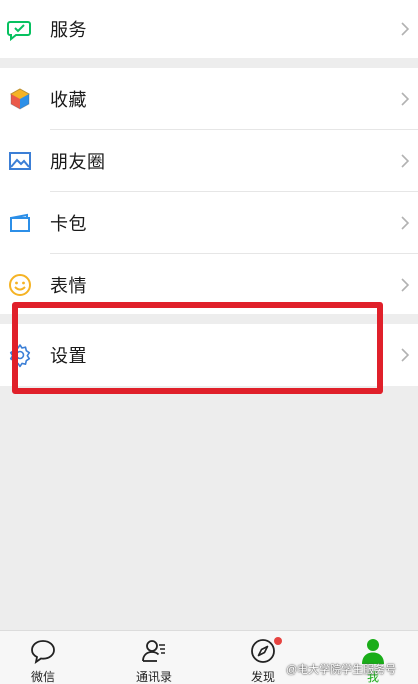  What do you see at coordinates (20, 99) in the screenshot?
I see `cube-icon` at bounding box center [20, 99].